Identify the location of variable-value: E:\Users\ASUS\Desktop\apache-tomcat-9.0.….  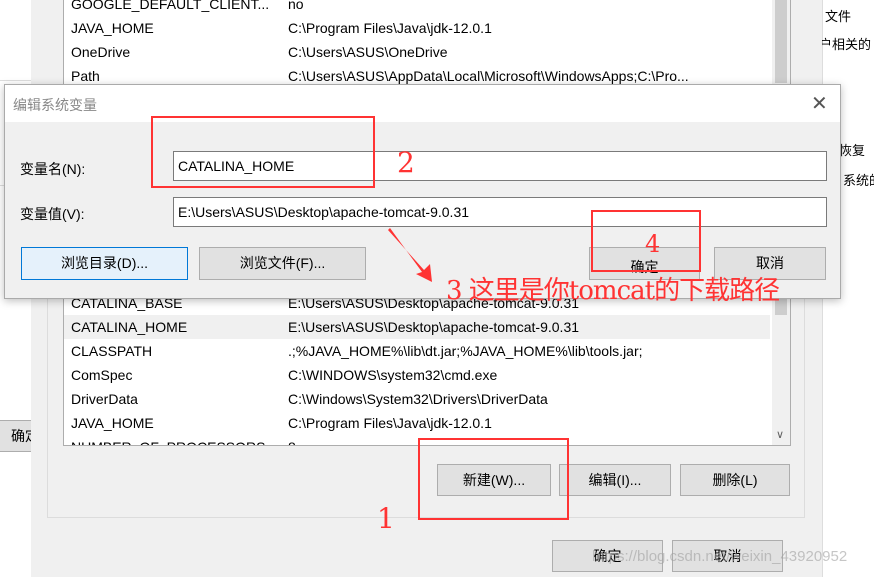
(434, 327).